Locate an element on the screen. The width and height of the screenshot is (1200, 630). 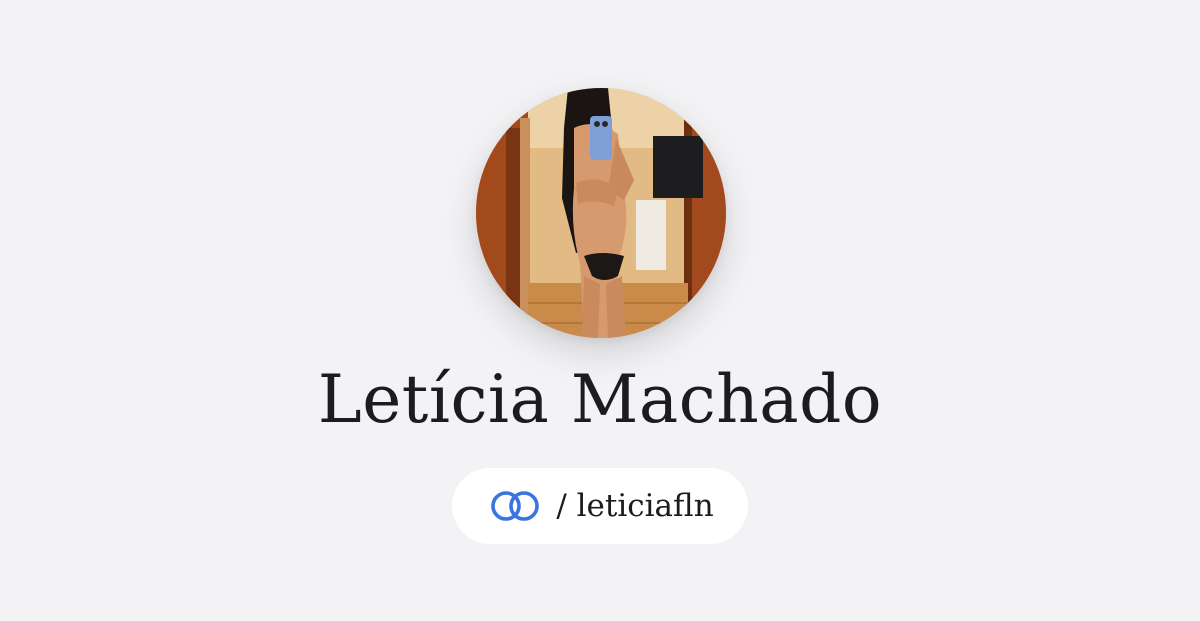
linked-rings-icon is located at coordinates (515, 506).